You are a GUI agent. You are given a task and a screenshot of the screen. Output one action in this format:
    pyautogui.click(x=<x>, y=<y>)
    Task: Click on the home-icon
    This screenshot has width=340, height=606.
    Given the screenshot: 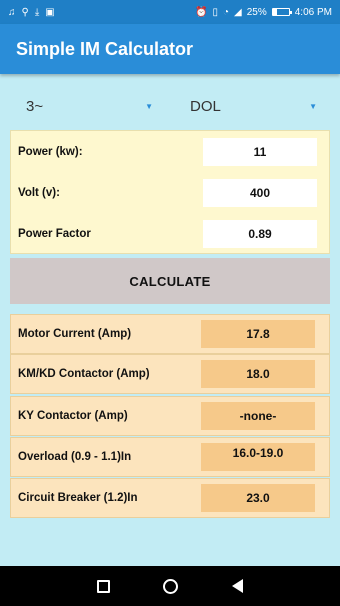 What is the action you would take?
    pyautogui.click(x=171, y=586)
    